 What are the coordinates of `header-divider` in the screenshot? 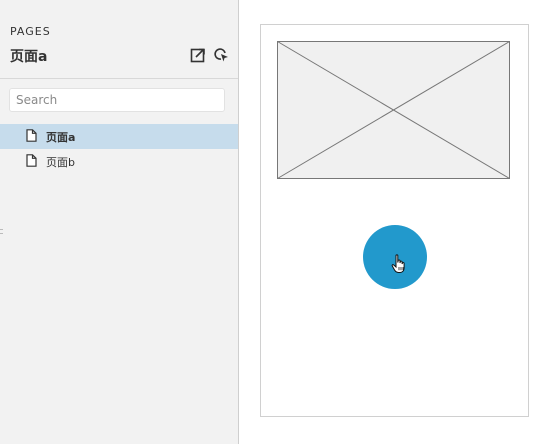 It's located at (119, 78).